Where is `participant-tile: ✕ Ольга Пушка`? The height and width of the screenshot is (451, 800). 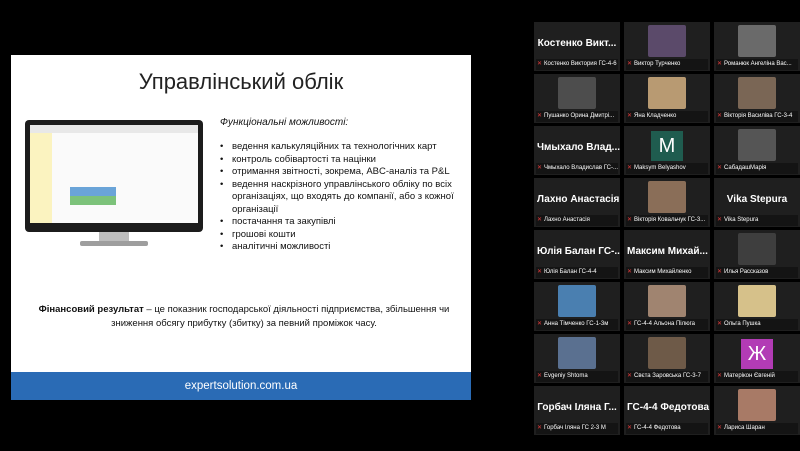
participant-tile: ✕ Ольга Пушка is located at coordinates (757, 306).